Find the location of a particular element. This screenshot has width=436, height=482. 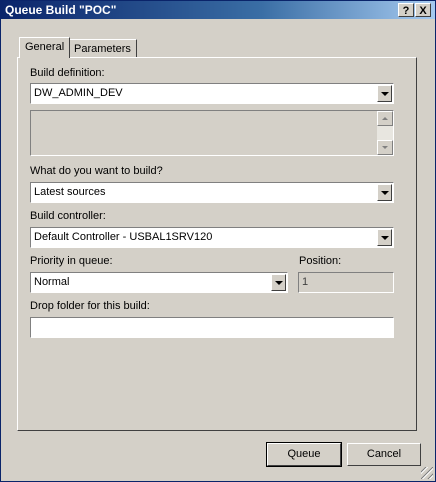

drop-folder-label: Drop folder for this build: is located at coordinates (90, 306).